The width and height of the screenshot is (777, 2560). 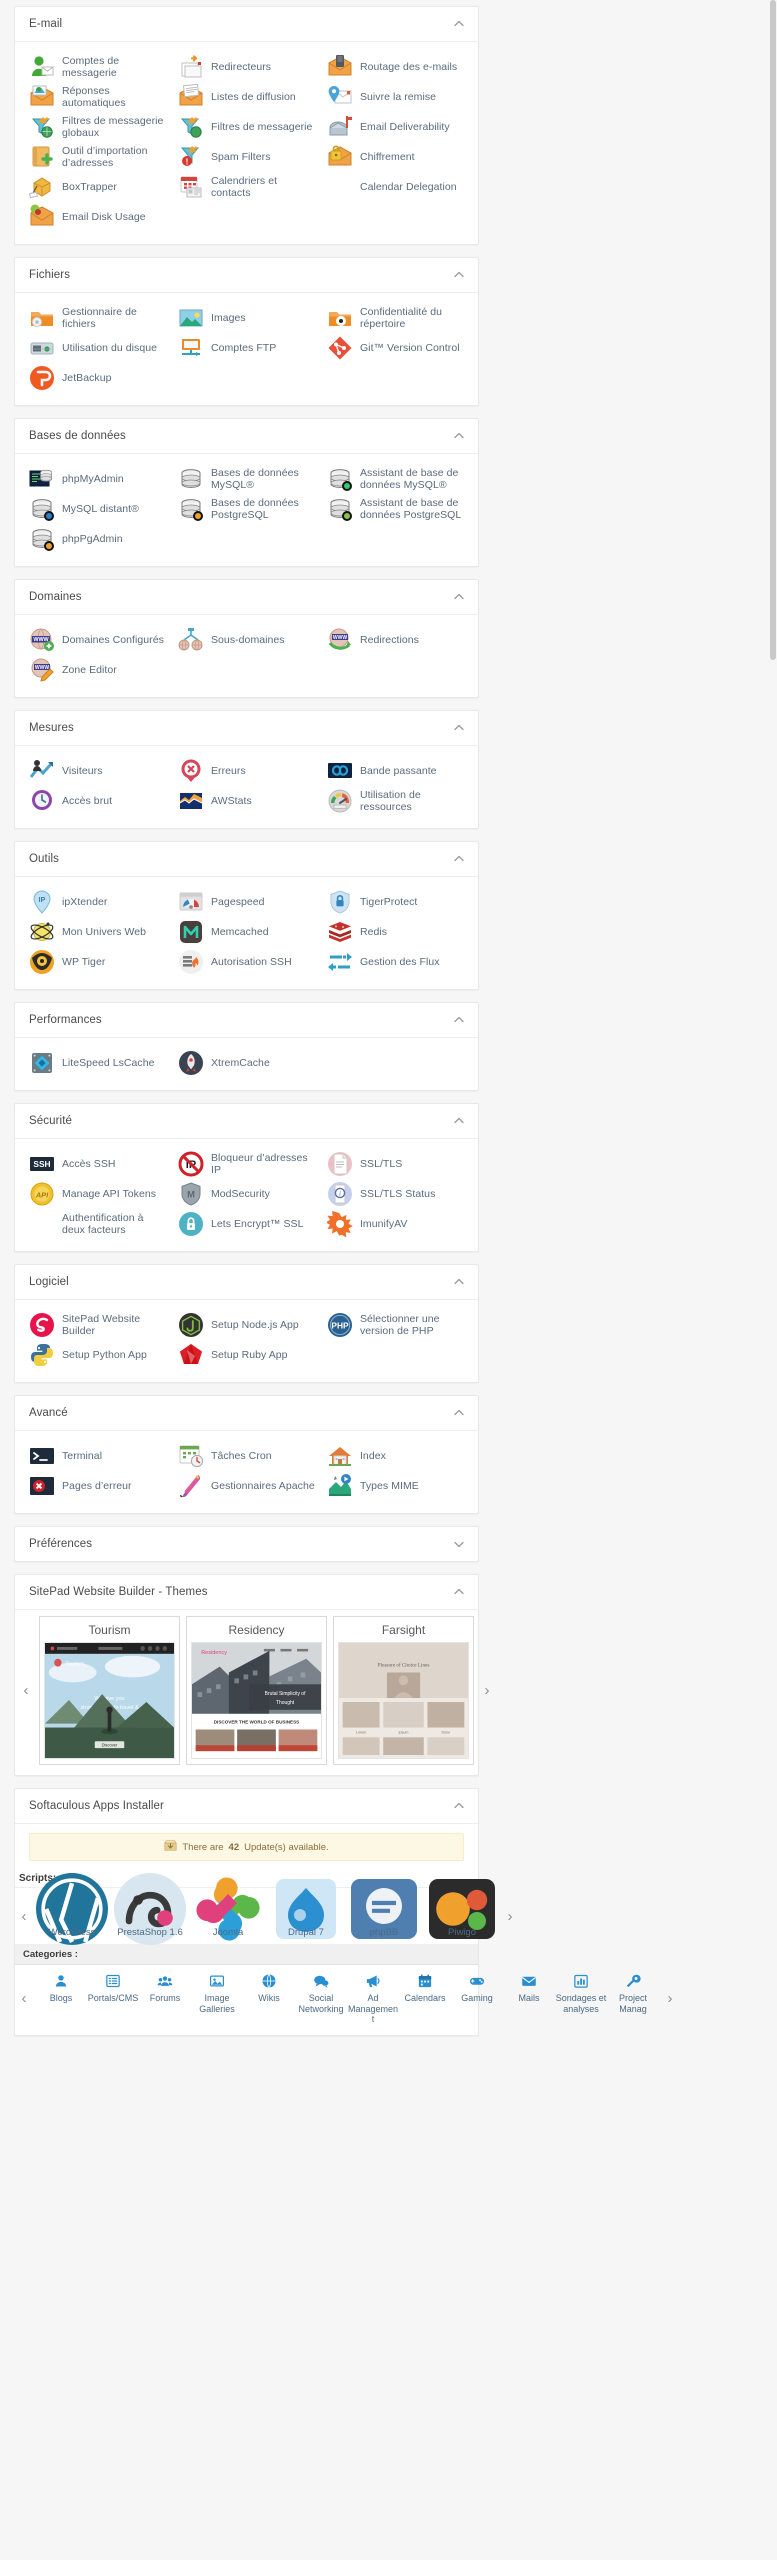 What do you see at coordinates (97, 801) in the screenshot?
I see `feature-item: Accès brut` at bounding box center [97, 801].